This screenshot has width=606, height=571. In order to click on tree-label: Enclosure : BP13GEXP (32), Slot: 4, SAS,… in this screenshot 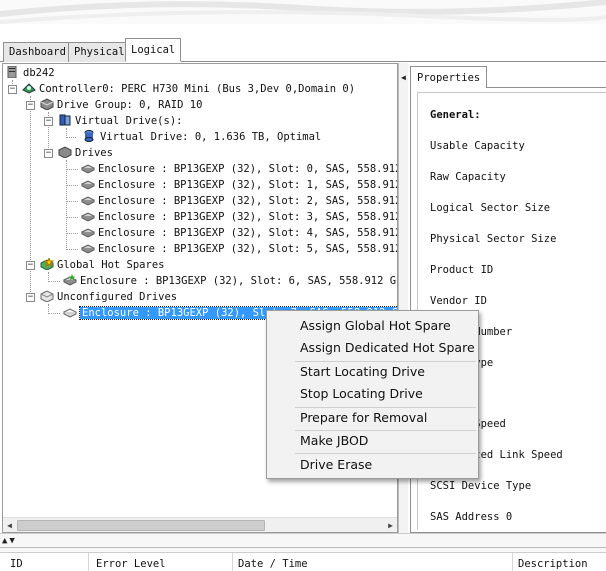, I will do `click(248, 233)`.